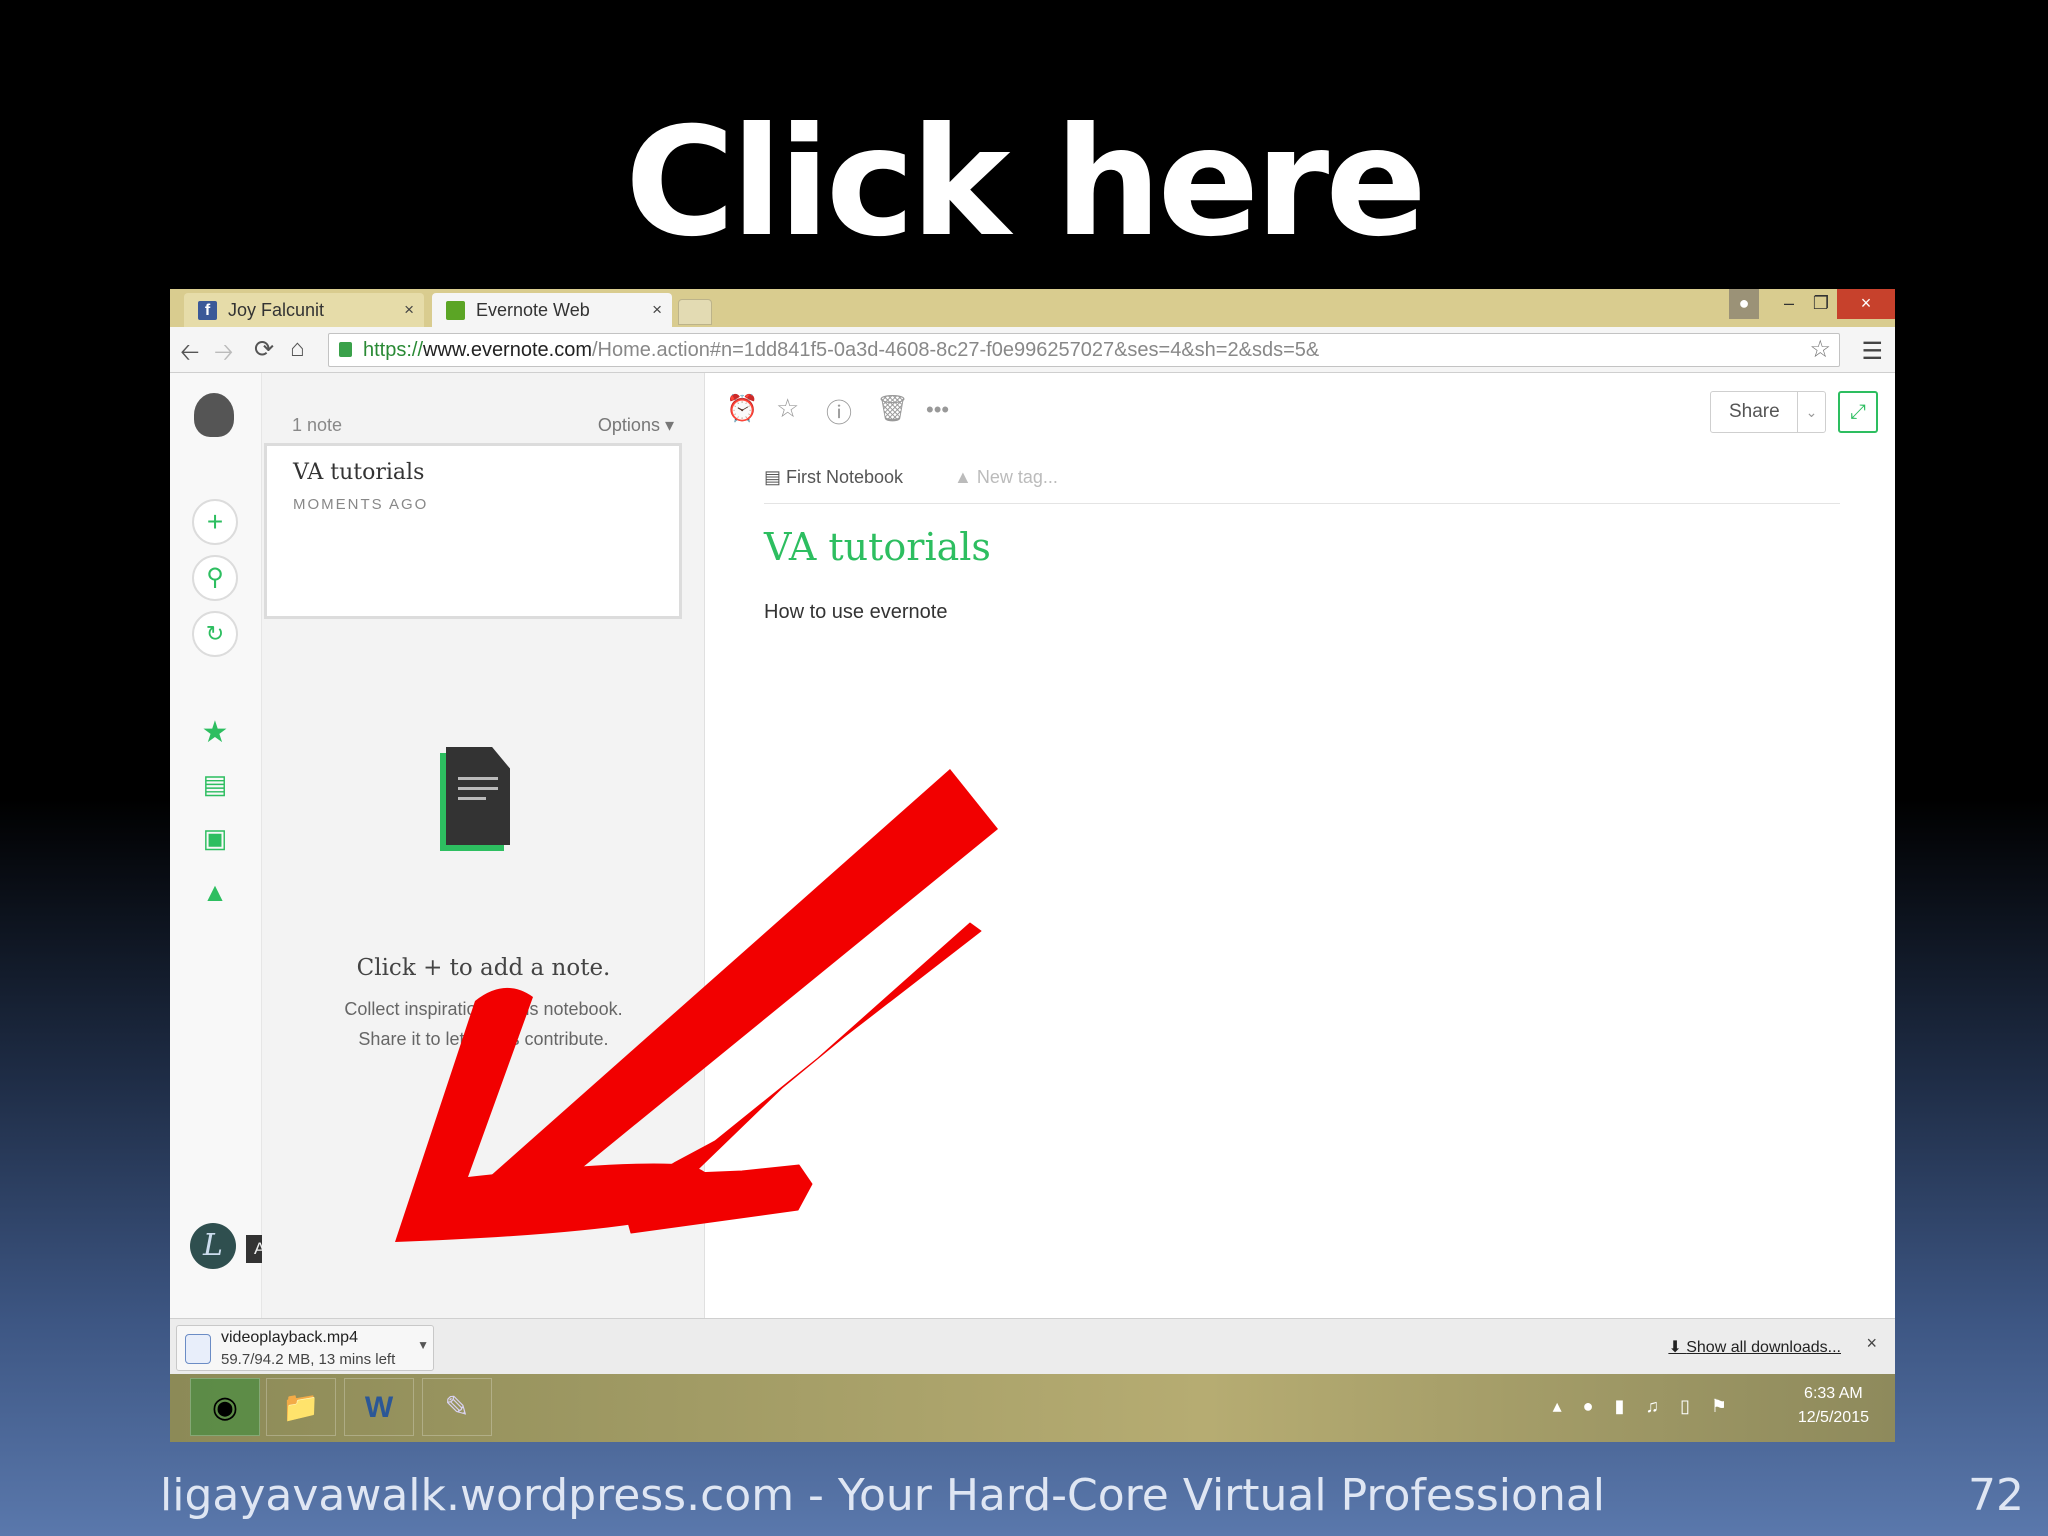 The width and height of the screenshot is (2048, 1536). Describe the element at coordinates (1996, 1495) in the screenshot. I see `slide-page-number: 72` at that location.